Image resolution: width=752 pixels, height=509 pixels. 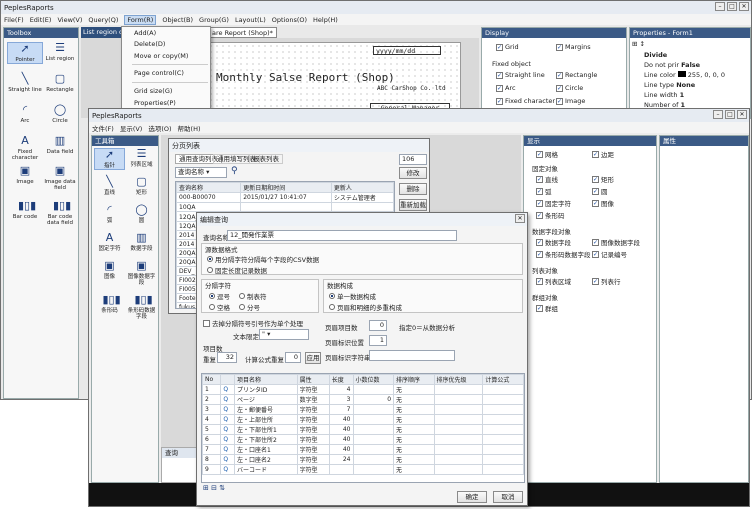 What do you see at coordinates (285, 197) in the screenshot?
I see `table-row: 000-B00070 2015/01/27 10:41:07 システム管理者` at bounding box center [285, 197].